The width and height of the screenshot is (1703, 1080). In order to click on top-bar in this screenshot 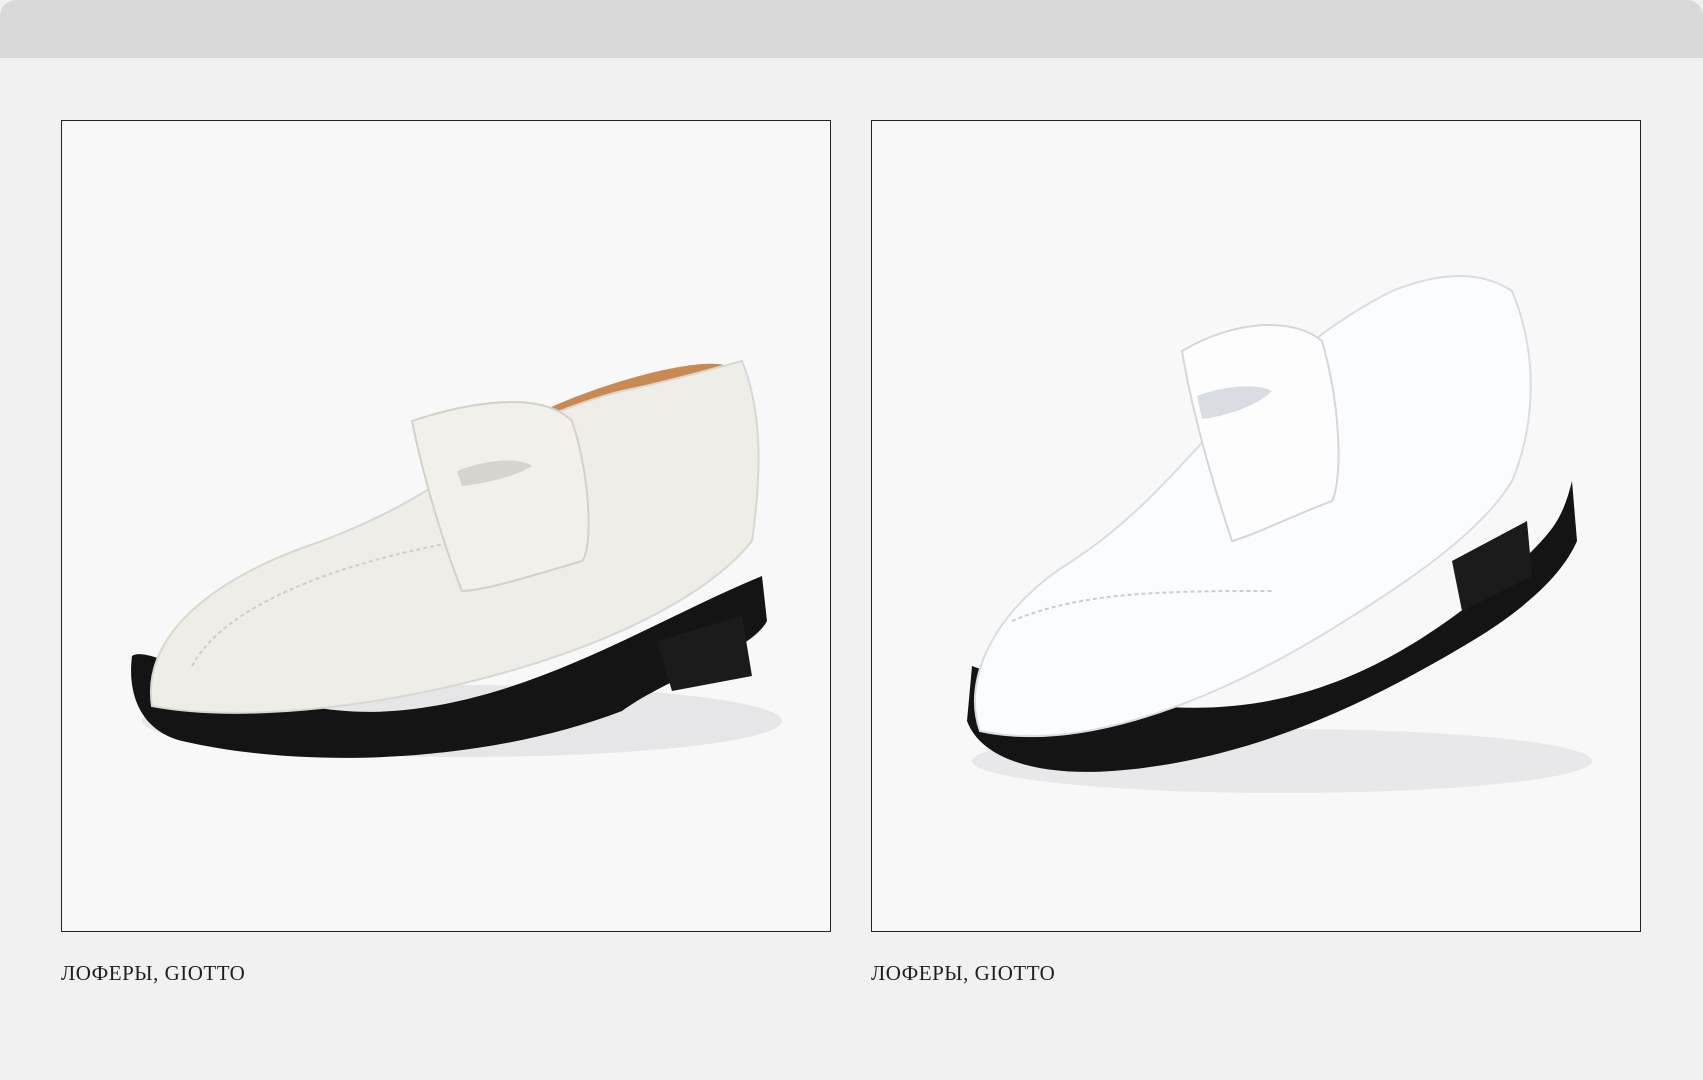, I will do `click(851, 29)`.